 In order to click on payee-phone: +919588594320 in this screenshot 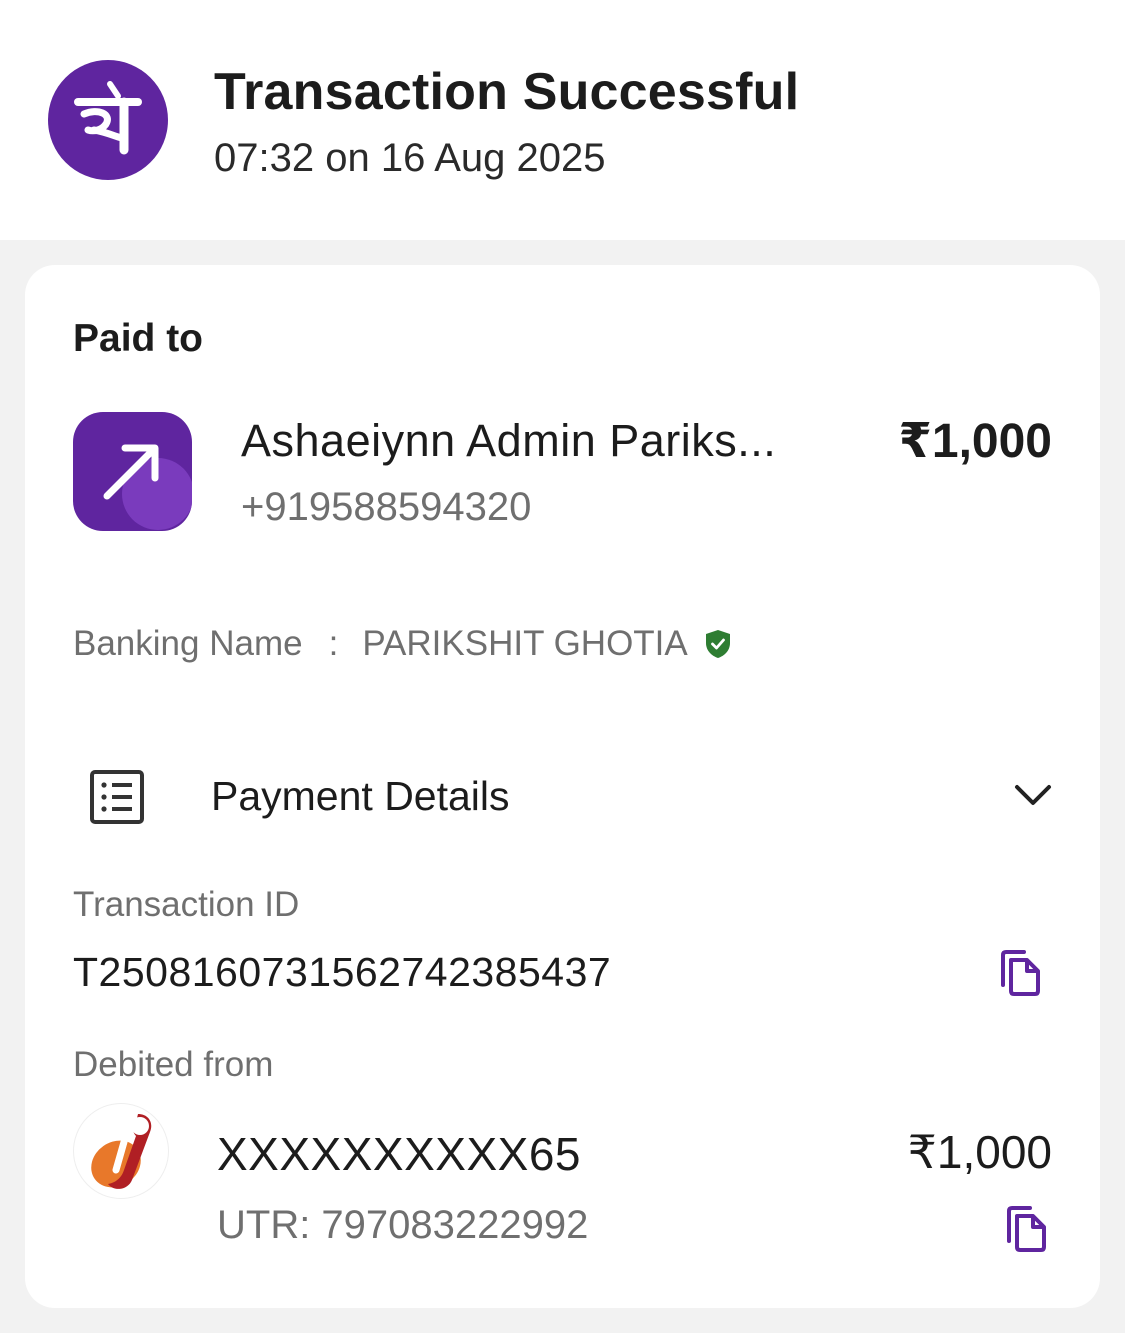, I will do `click(386, 507)`.